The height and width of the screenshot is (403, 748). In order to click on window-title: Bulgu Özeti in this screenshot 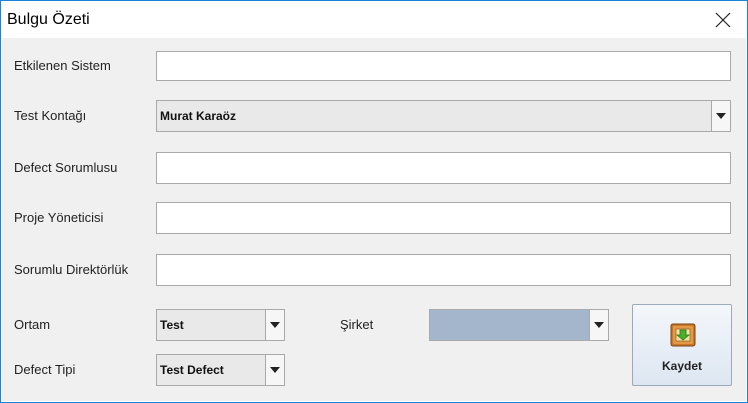, I will do `click(48, 19)`.